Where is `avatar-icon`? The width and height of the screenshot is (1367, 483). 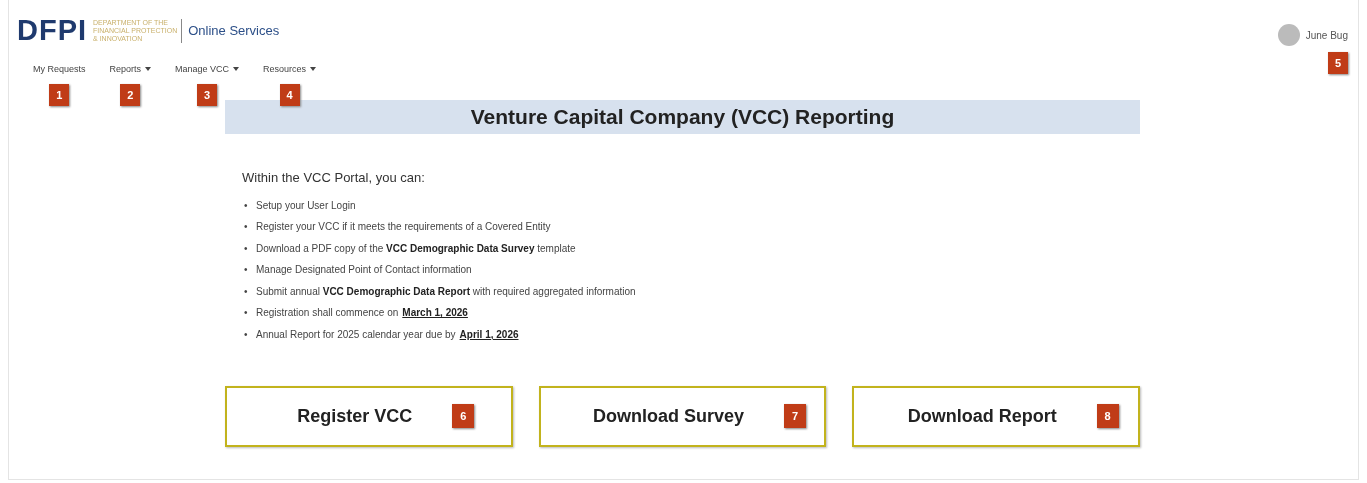 avatar-icon is located at coordinates (1288, 35).